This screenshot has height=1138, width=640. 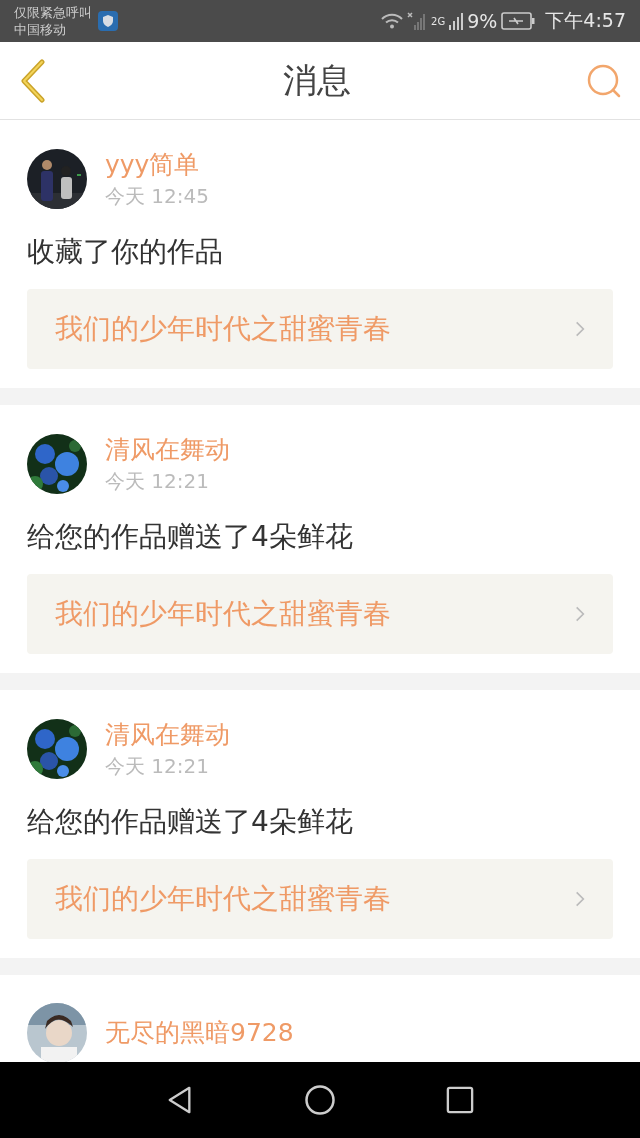 I want to click on recents-icon, so click(x=460, y=1100).